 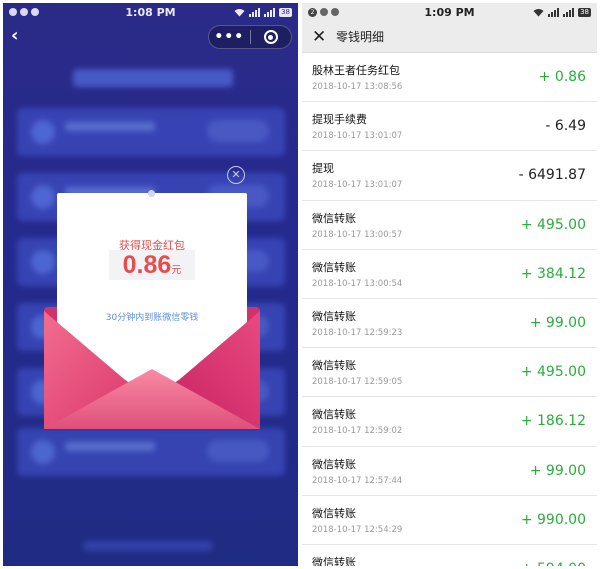 What do you see at coordinates (449, 176) in the screenshot?
I see `transaction-row: 提现 2018-10-17 13:01:07 - 6491.87` at bounding box center [449, 176].